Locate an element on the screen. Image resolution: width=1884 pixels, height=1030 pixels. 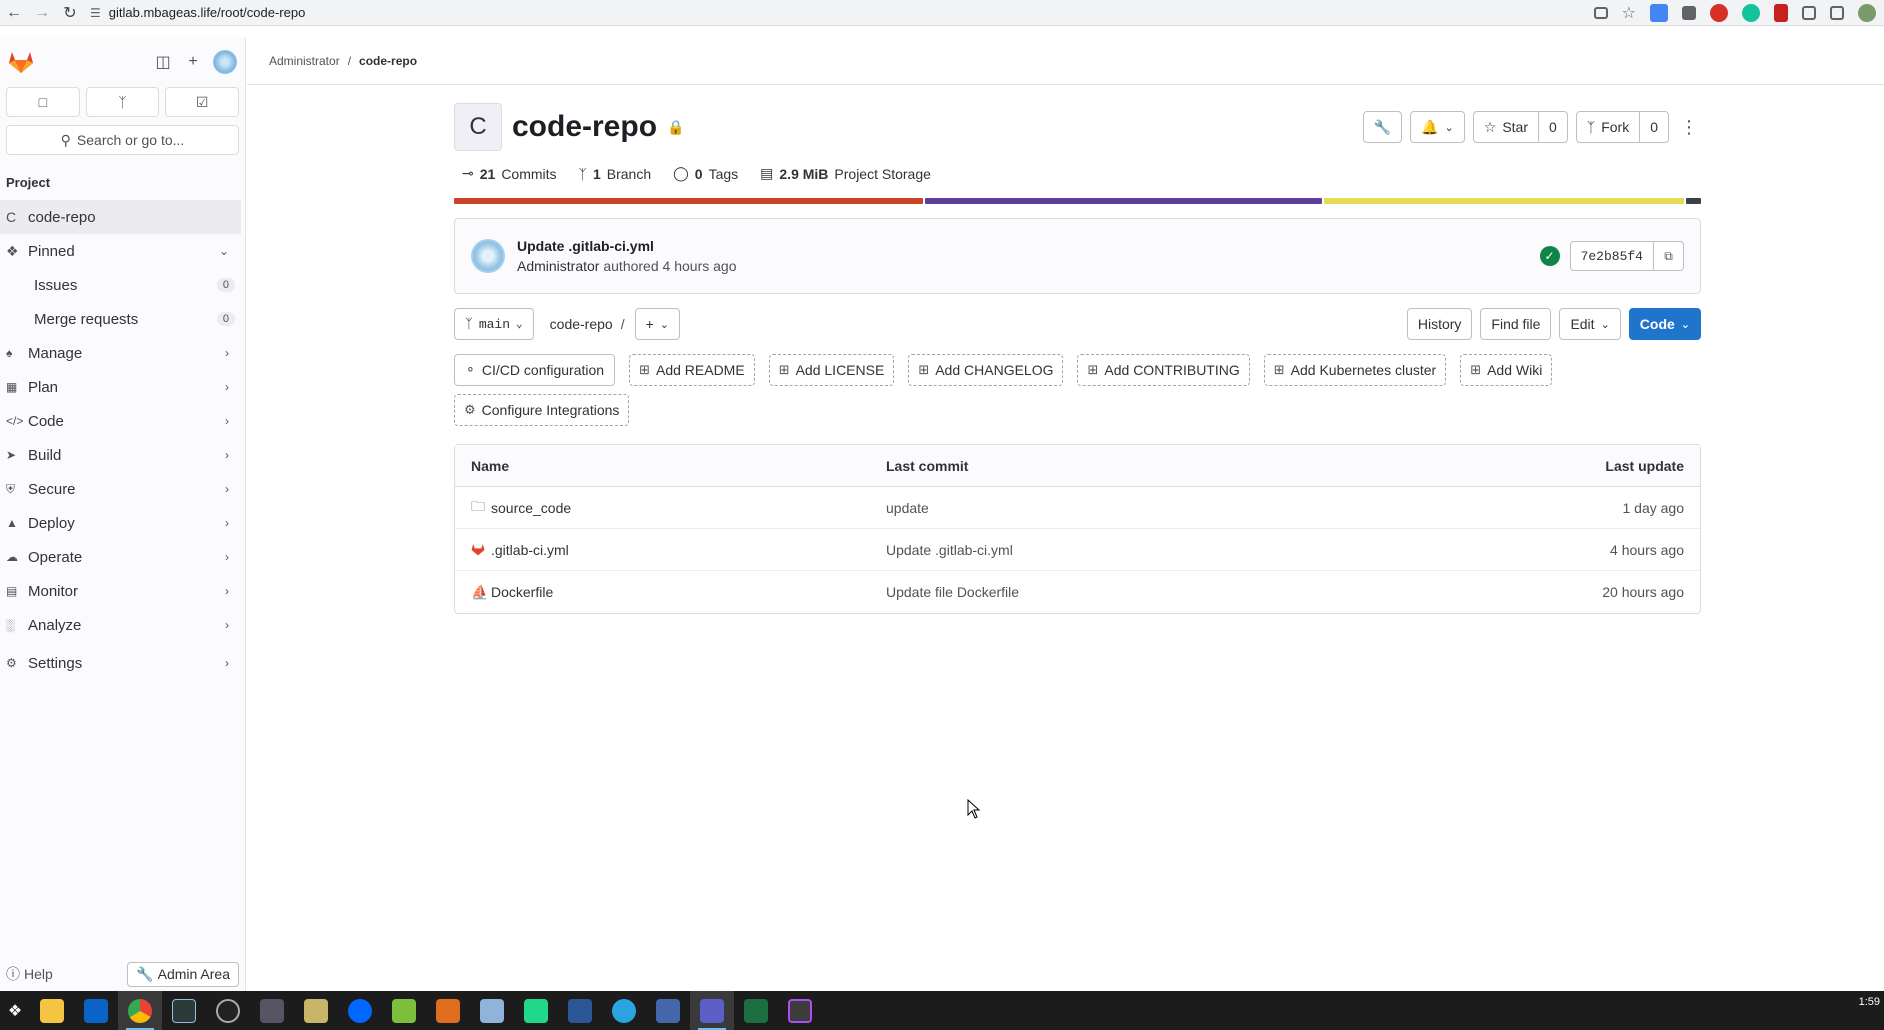
remote-desktop-icon is located at coordinates (272, 1010).